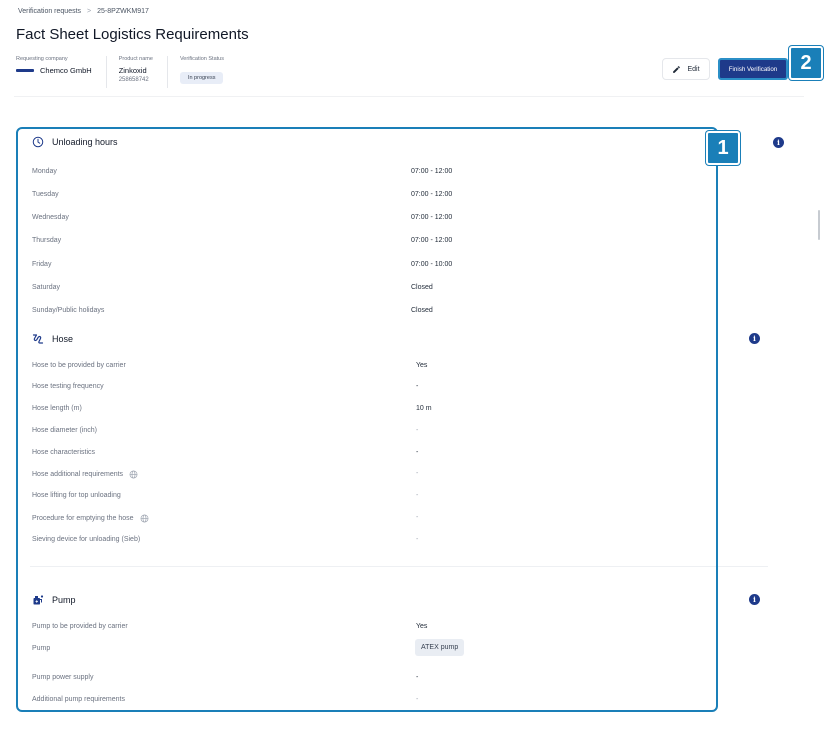 Image resolution: width=839 pixels, height=729 pixels. Describe the element at coordinates (693, 69) in the screenshot. I see `edit-label: Edit` at that location.